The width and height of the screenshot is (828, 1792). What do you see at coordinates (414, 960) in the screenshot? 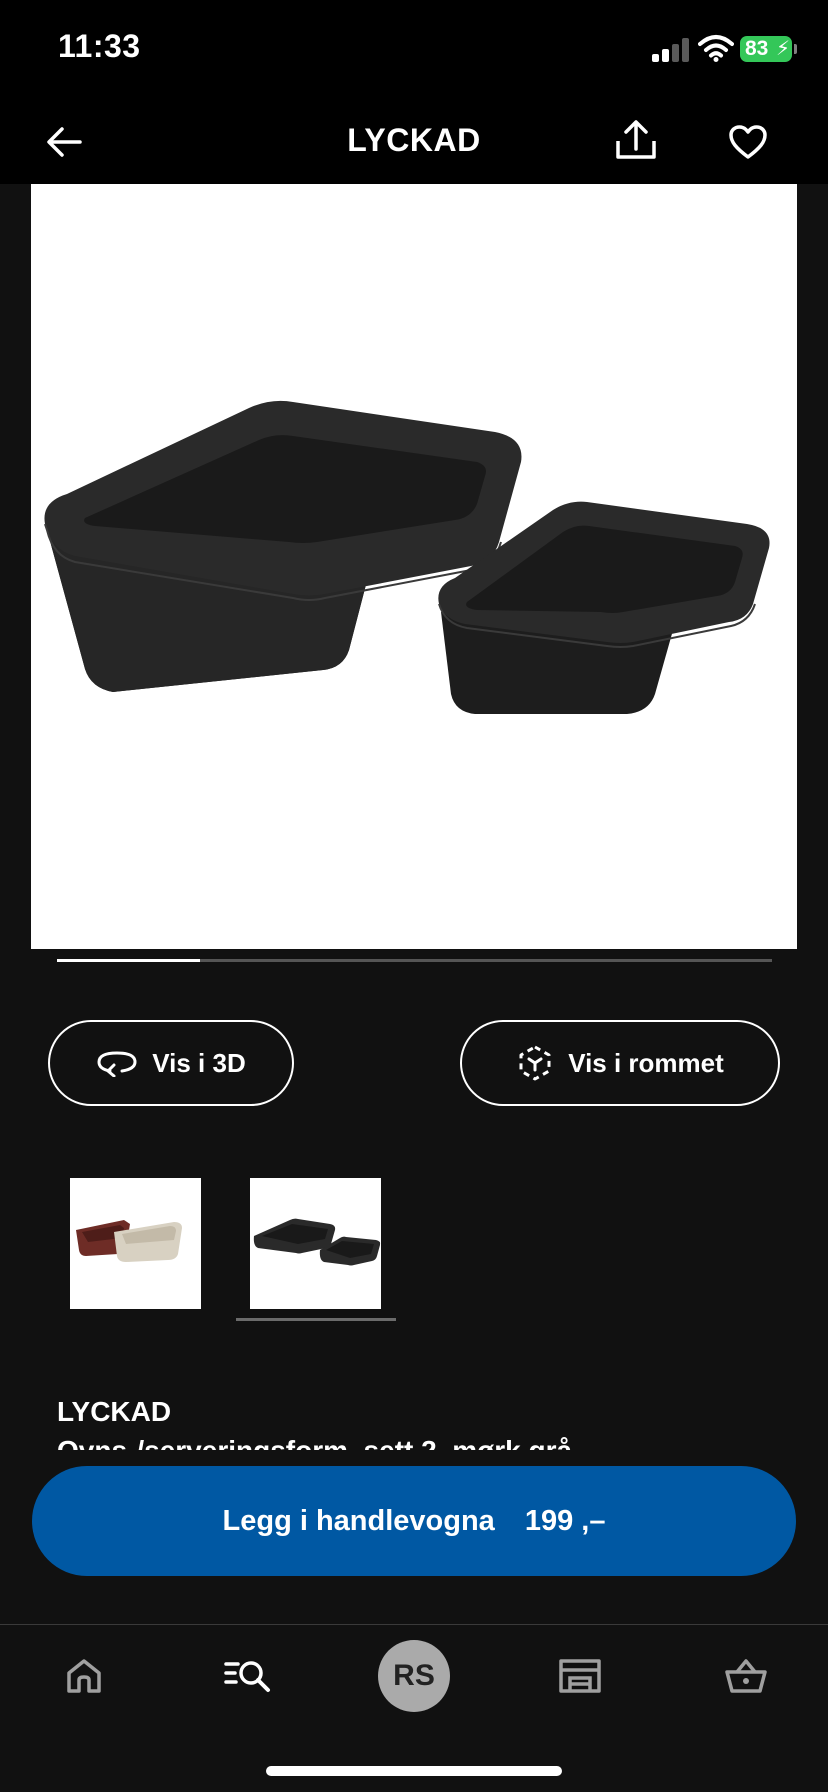
I see `gallery-progress` at bounding box center [414, 960].